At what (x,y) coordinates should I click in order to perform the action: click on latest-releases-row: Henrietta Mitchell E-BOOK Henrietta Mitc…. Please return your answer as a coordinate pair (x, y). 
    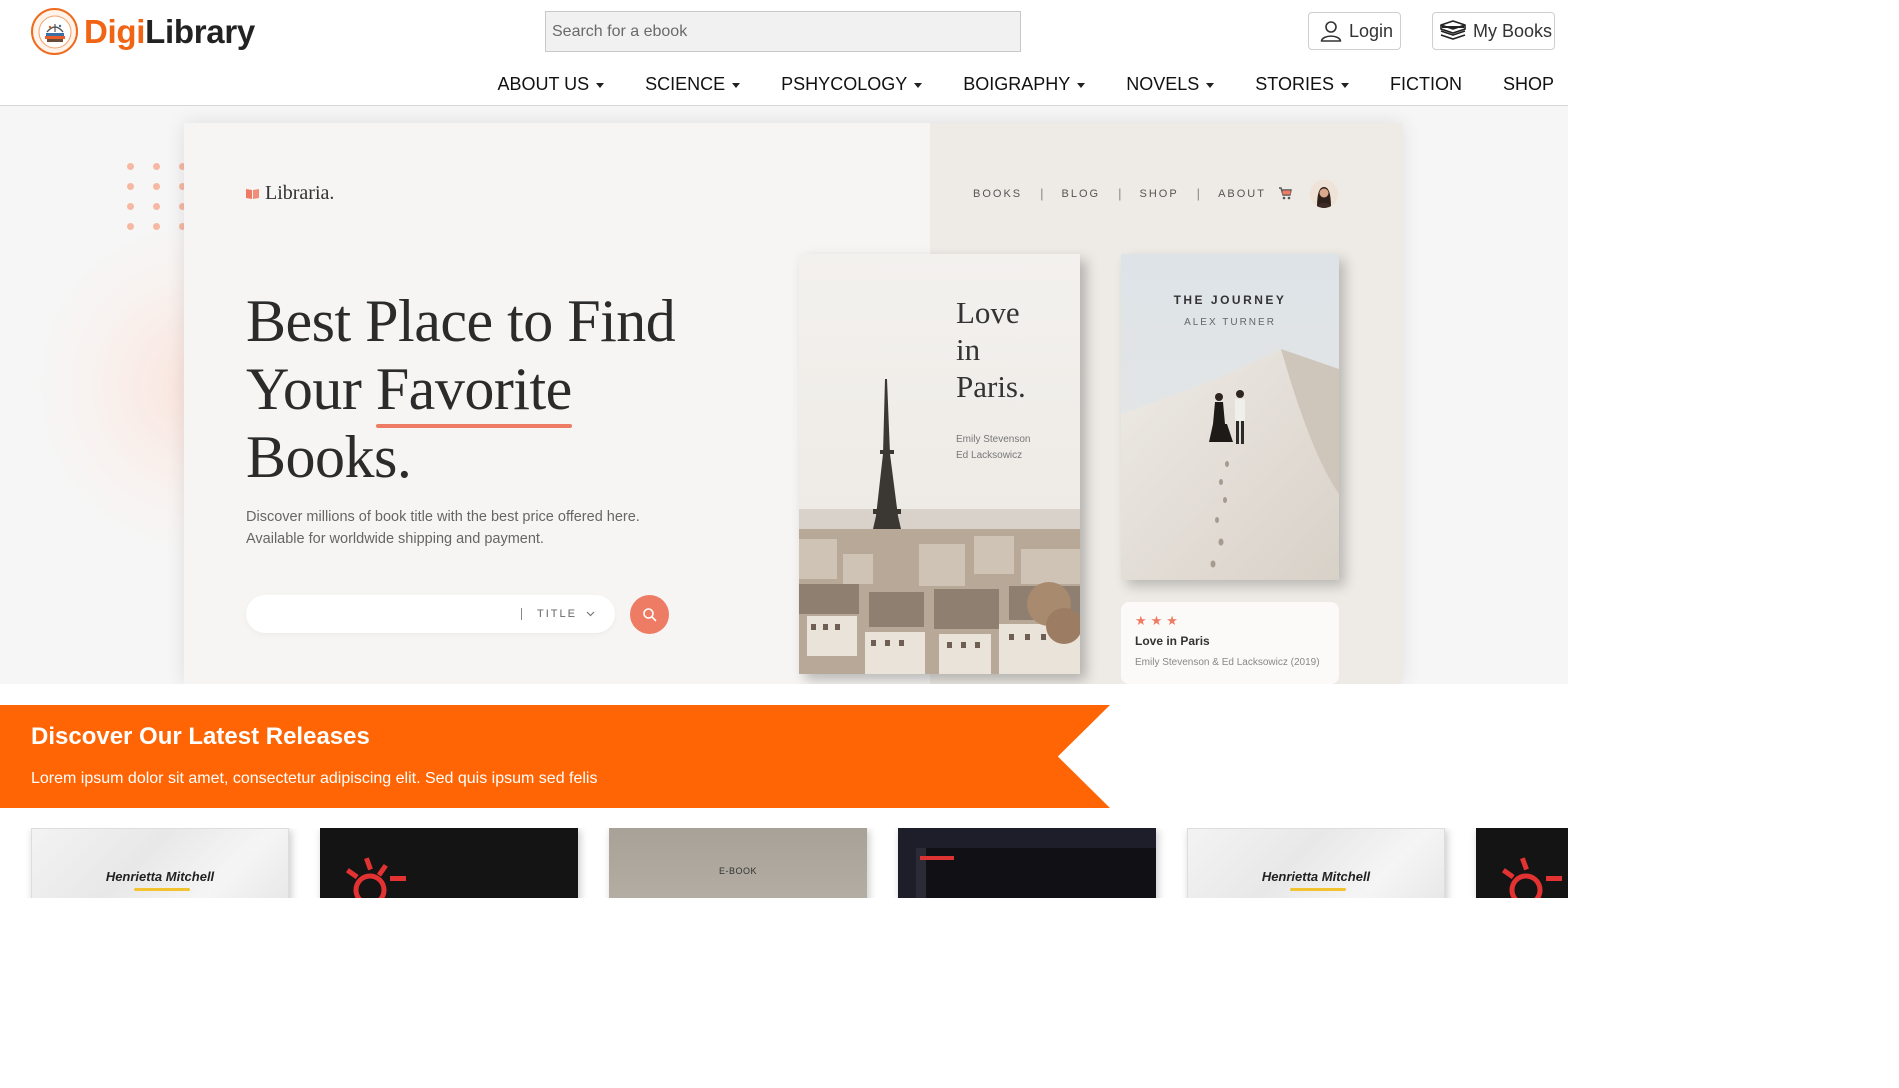
    Looking at the image, I should click on (784, 863).